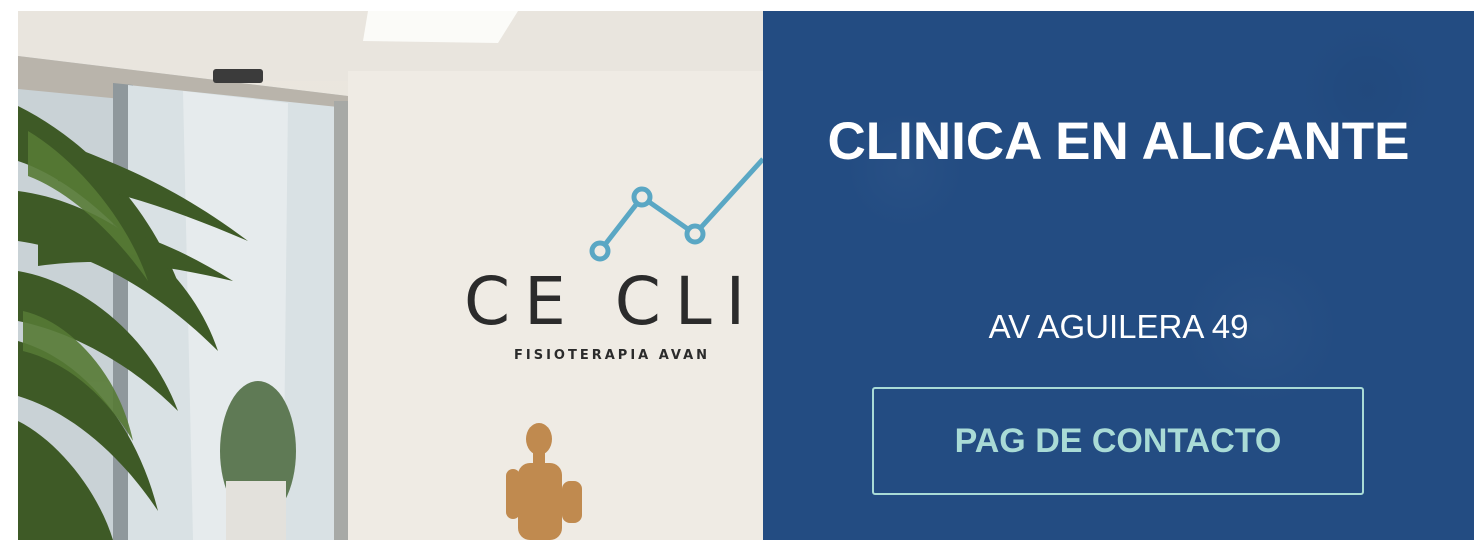 The image size is (1474, 540). Describe the element at coordinates (1118, 441) in the screenshot. I see `contact-page-button: PAG DE CONTACTO` at that location.